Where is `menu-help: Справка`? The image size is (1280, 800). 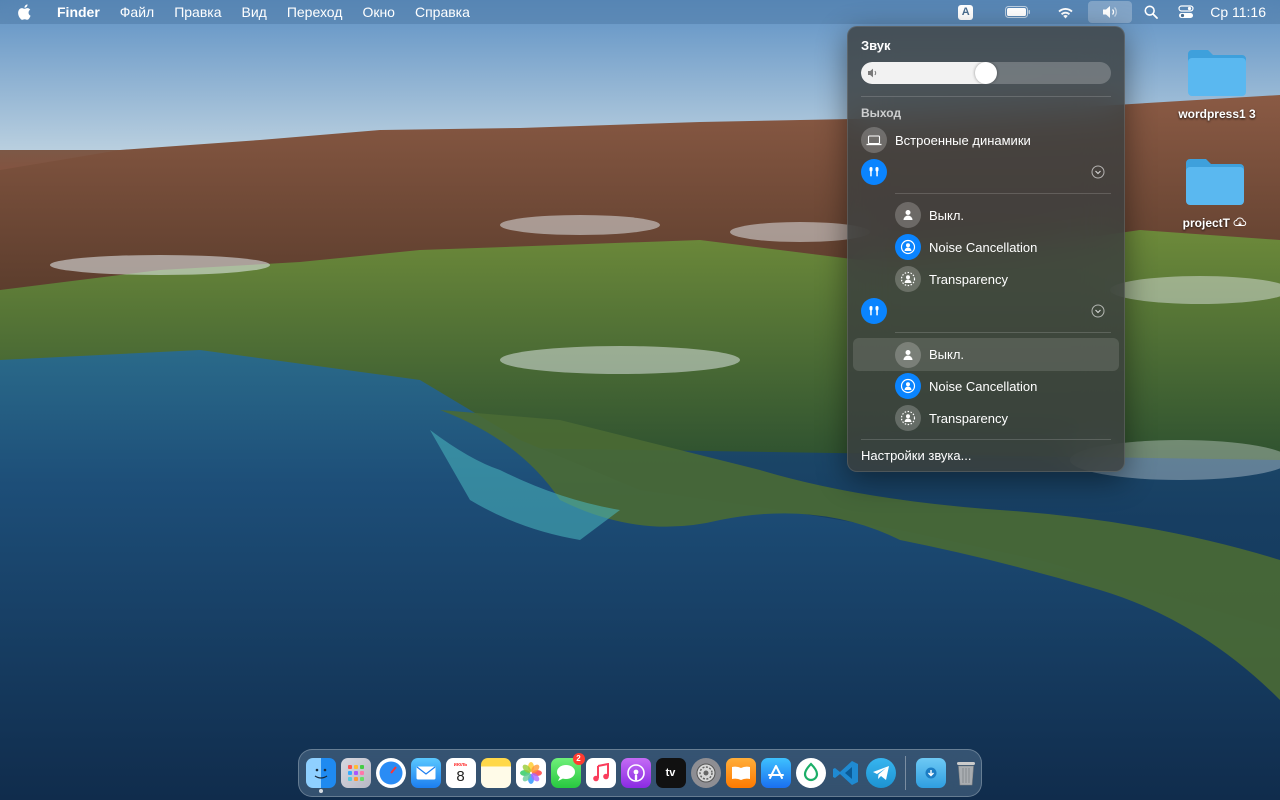 menu-help: Справка is located at coordinates (442, 12).